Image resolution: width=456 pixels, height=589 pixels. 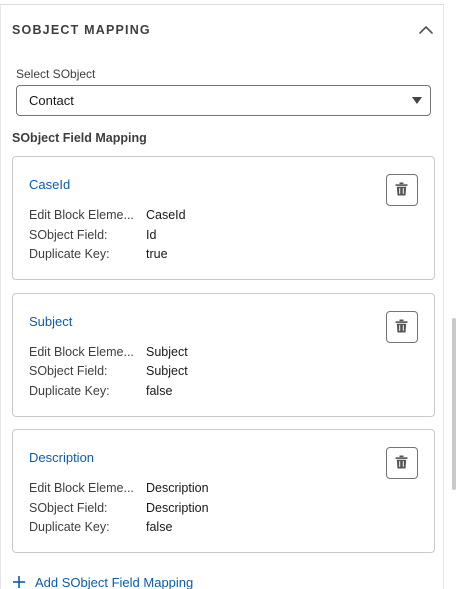 I want to click on section-header: SOBJECT MAPPING, so click(x=224, y=31).